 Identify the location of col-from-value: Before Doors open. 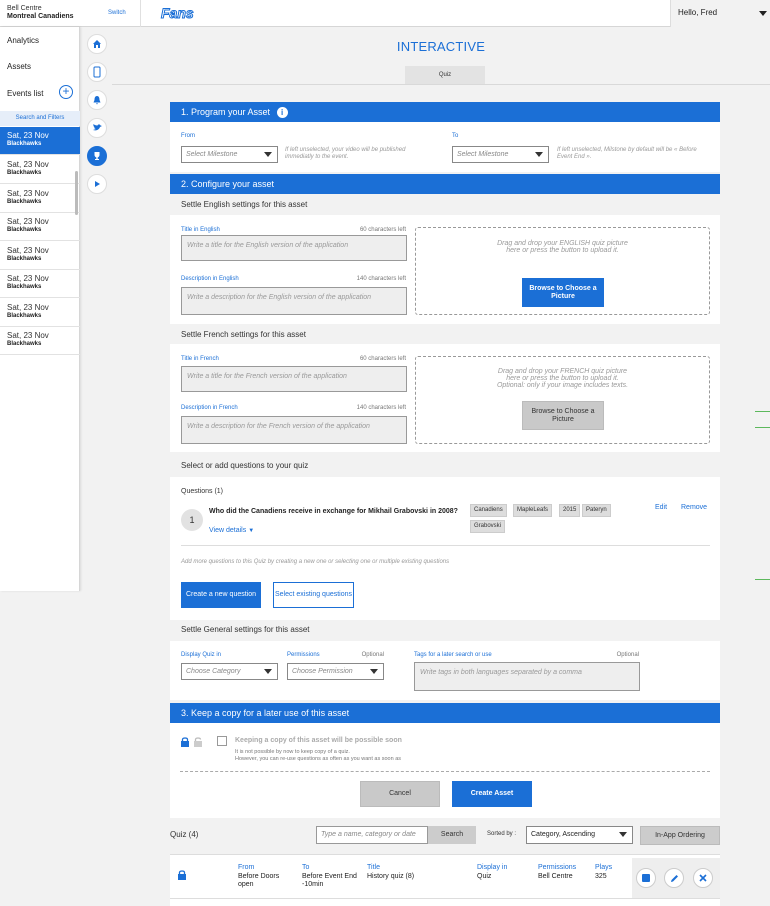
(259, 880).